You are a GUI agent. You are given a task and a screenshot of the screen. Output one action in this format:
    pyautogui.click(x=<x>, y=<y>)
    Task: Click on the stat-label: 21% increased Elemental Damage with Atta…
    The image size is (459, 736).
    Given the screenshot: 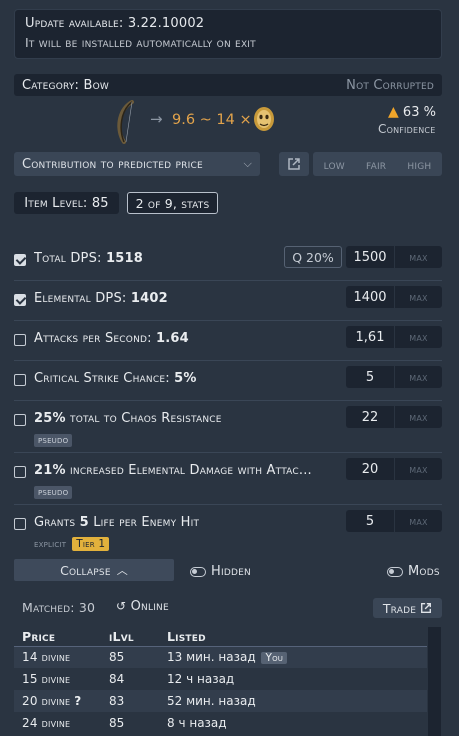 What is the action you would take?
    pyautogui.click(x=173, y=470)
    